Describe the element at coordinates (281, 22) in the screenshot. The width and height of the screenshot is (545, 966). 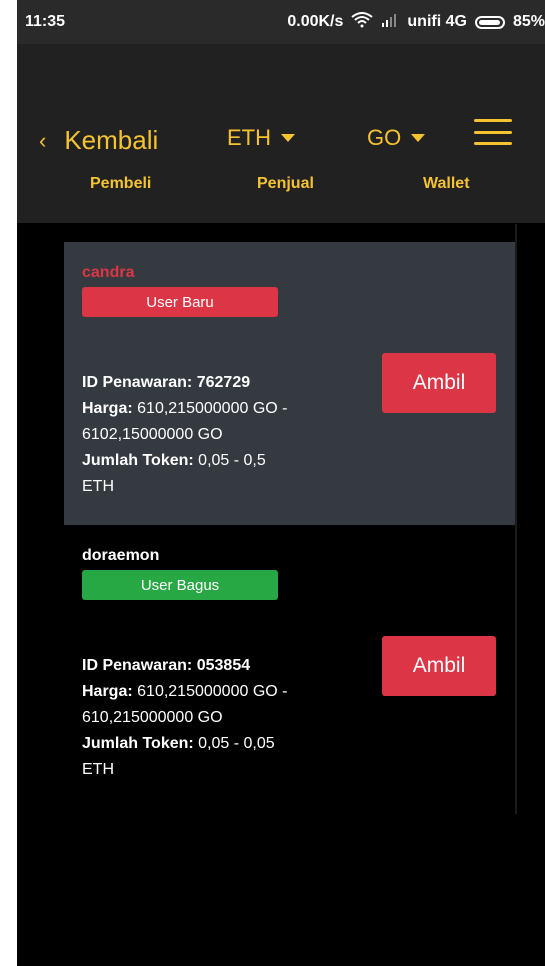
I see `status-bar: 11:35 0.00K/s unifi 4G 85%` at that location.